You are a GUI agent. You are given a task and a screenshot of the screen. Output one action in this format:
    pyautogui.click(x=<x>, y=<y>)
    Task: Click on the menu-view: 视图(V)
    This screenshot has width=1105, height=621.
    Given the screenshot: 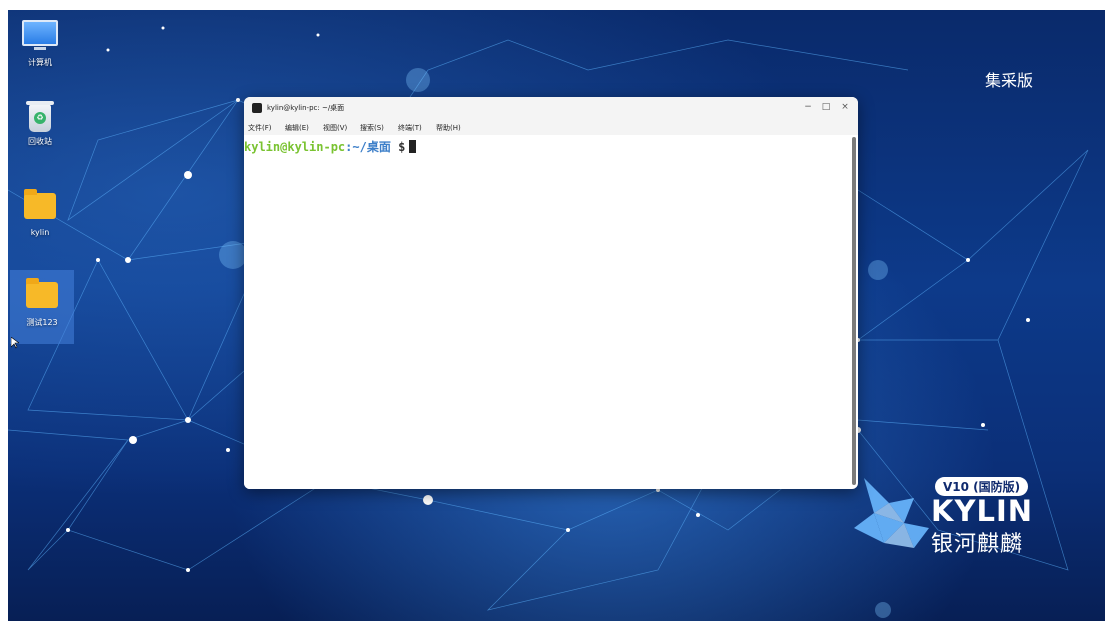 What is the action you would take?
    pyautogui.click(x=335, y=128)
    